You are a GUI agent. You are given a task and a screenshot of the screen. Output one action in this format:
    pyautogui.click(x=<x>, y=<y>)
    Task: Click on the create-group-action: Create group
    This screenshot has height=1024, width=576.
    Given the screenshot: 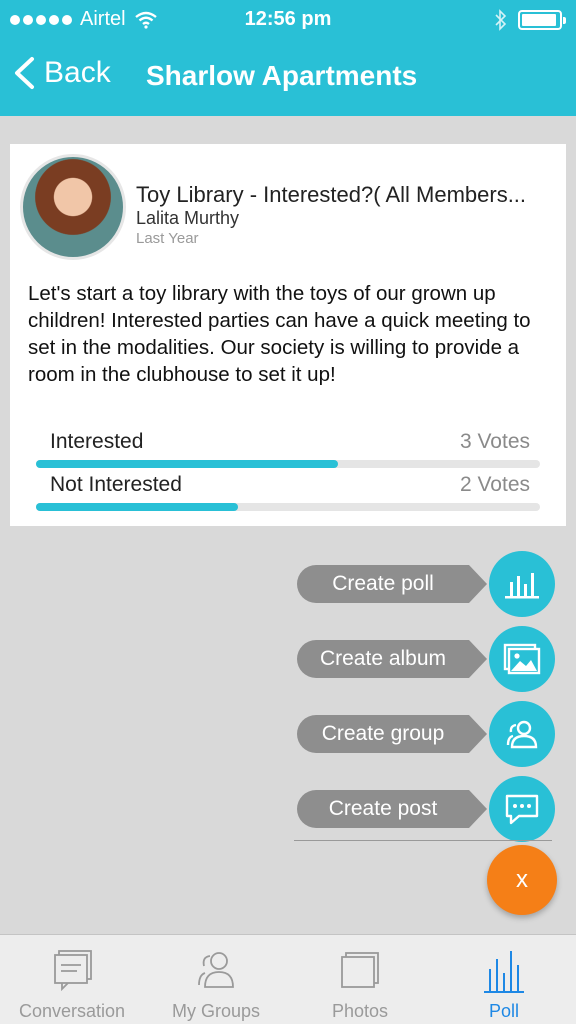 What is the action you would take?
    pyautogui.click(x=427, y=734)
    